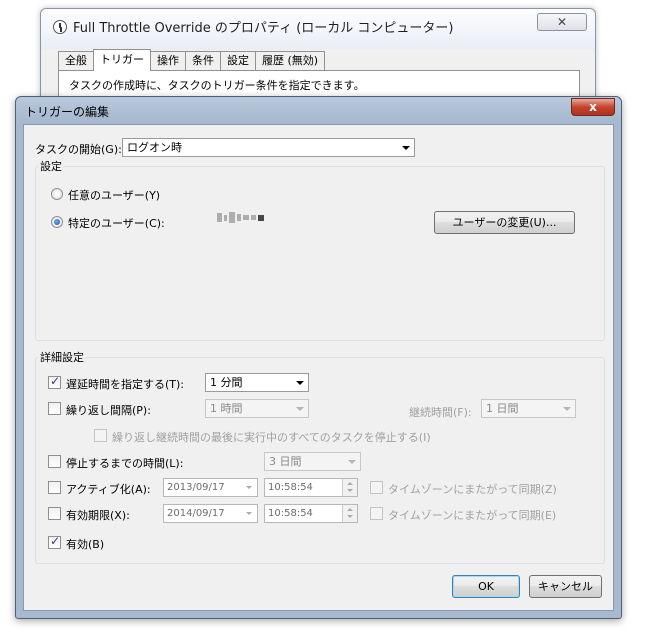  What do you see at coordinates (217, 85) in the screenshot?
I see `triggers-description: タスクの作成時に、タスクのトリガー条件を指定できます。` at bounding box center [217, 85].